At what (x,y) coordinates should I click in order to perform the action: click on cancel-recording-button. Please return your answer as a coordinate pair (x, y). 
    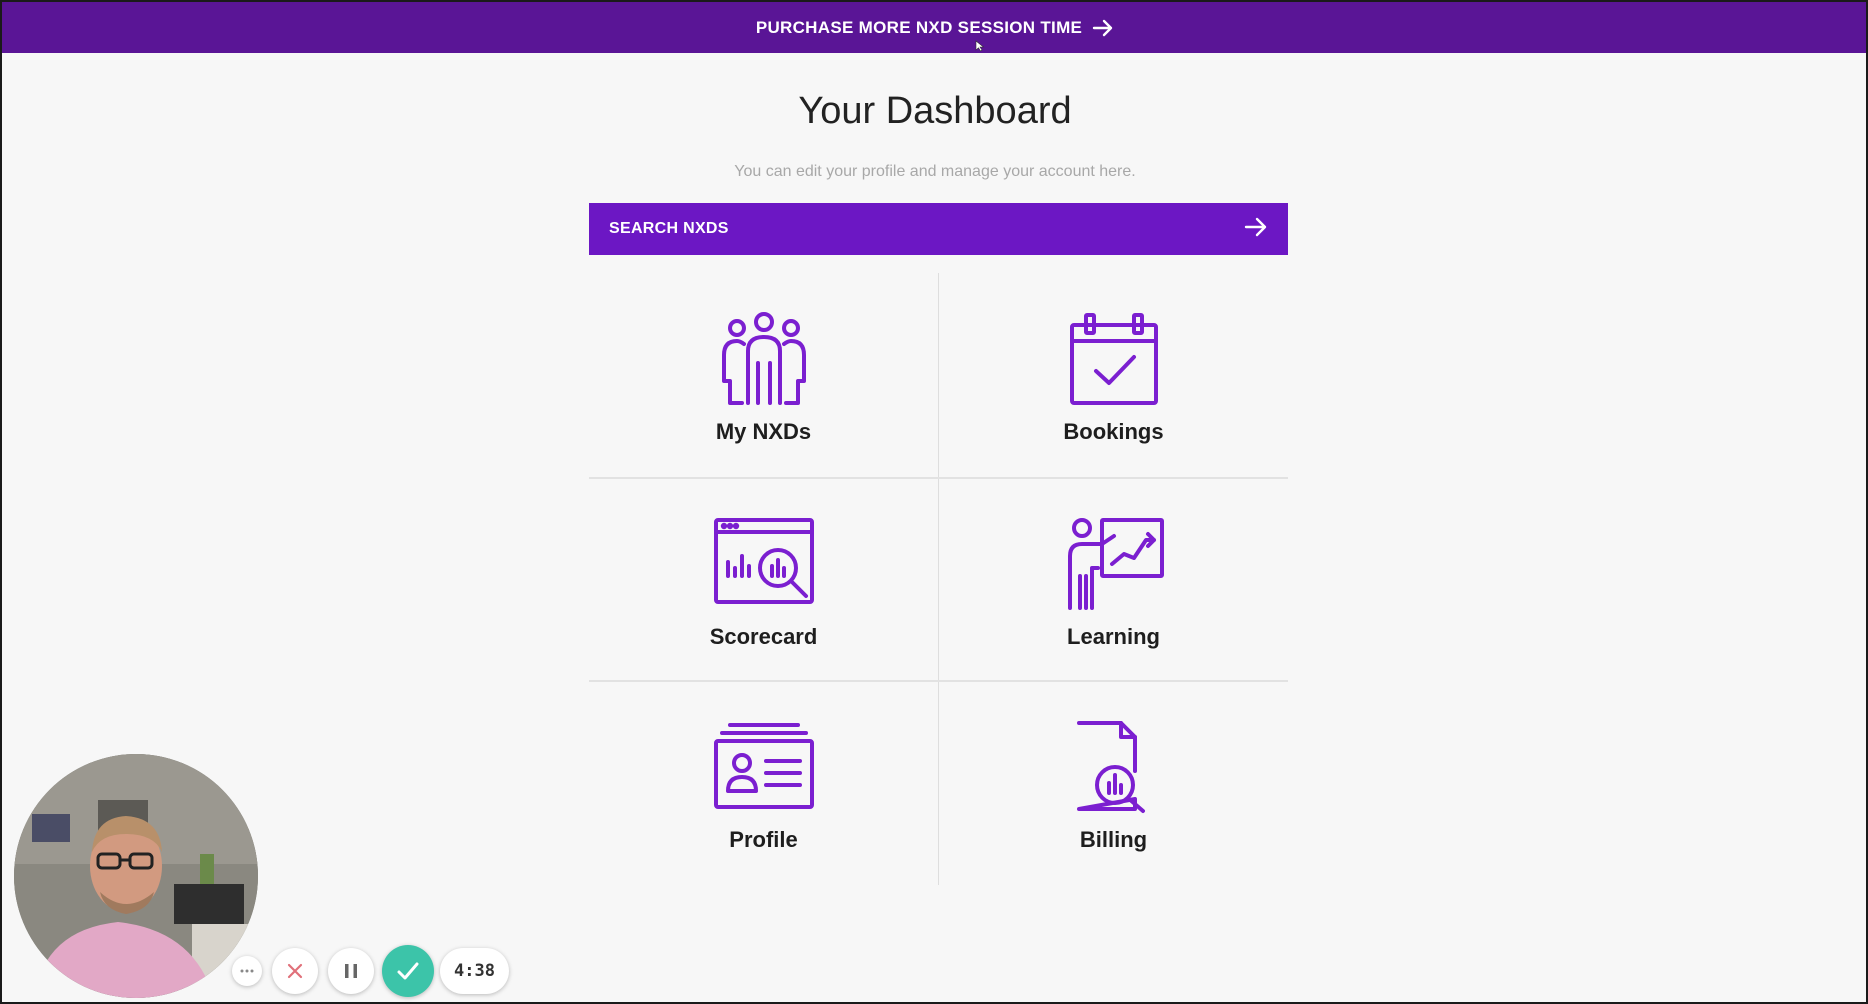
    Looking at the image, I should click on (295, 971).